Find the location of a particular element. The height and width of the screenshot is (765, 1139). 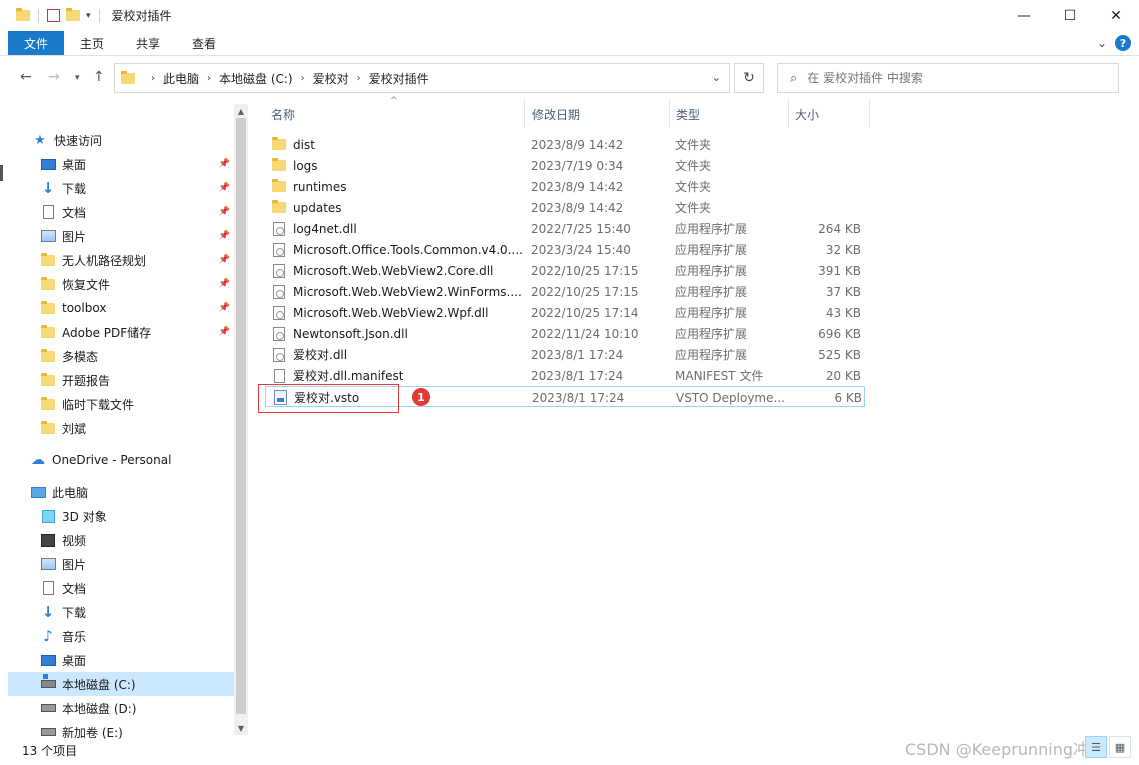

column-size: 大小 is located at coordinates (829, 114).